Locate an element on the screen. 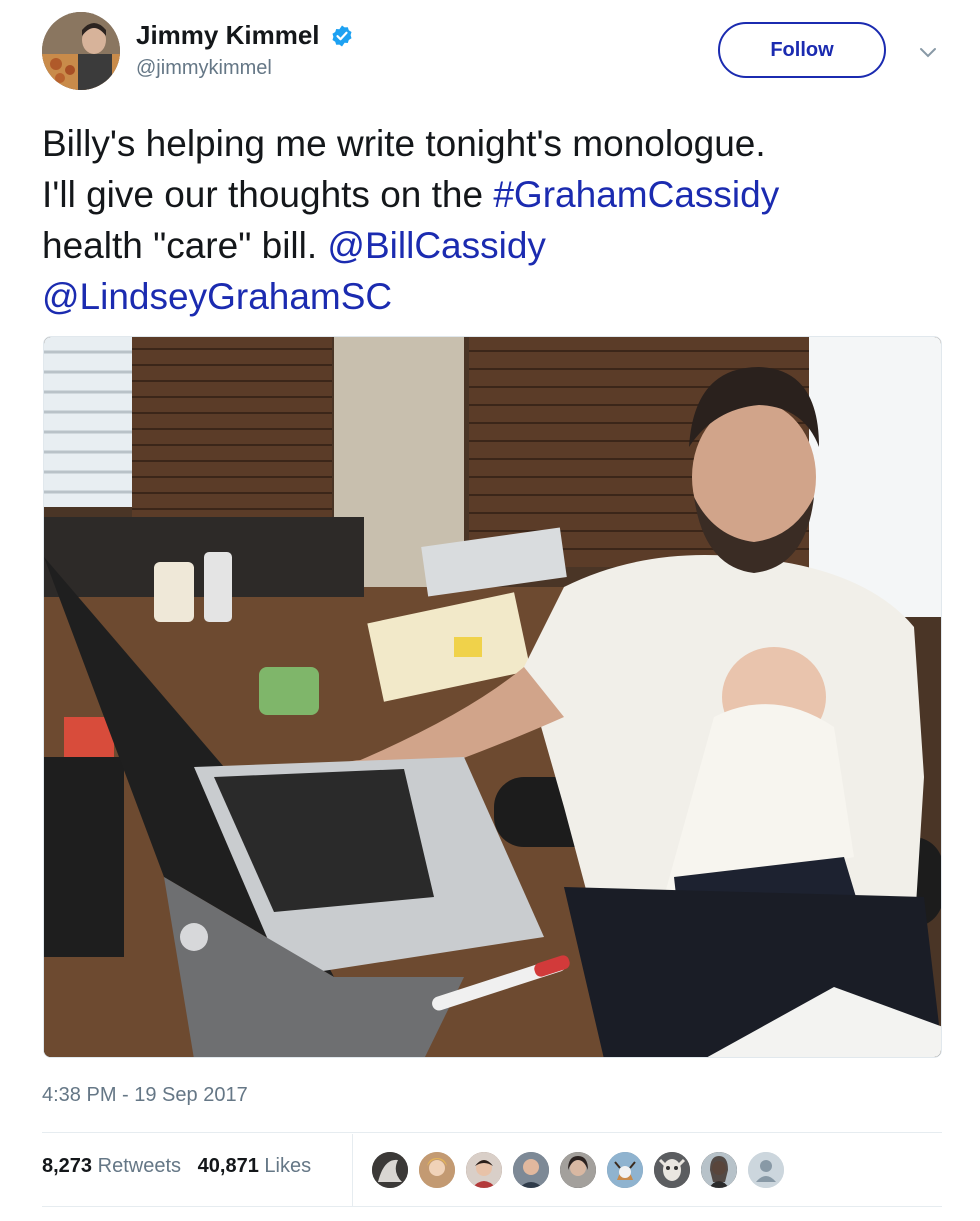 The height and width of the screenshot is (1221, 980). likes-stat: 40,871 Likes is located at coordinates (254, 1166).